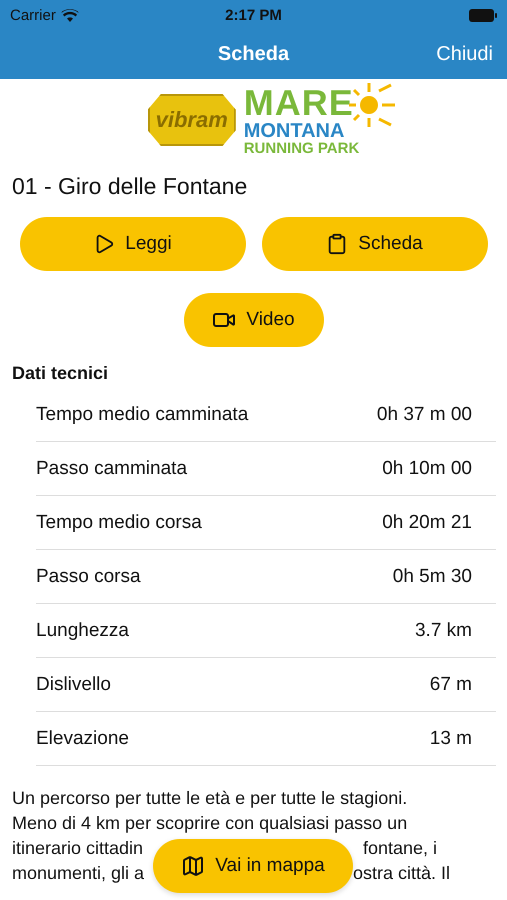 This screenshot has height=900, width=507. Describe the element at coordinates (482, 15) in the screenshot. I see `battery-icon` at that location.